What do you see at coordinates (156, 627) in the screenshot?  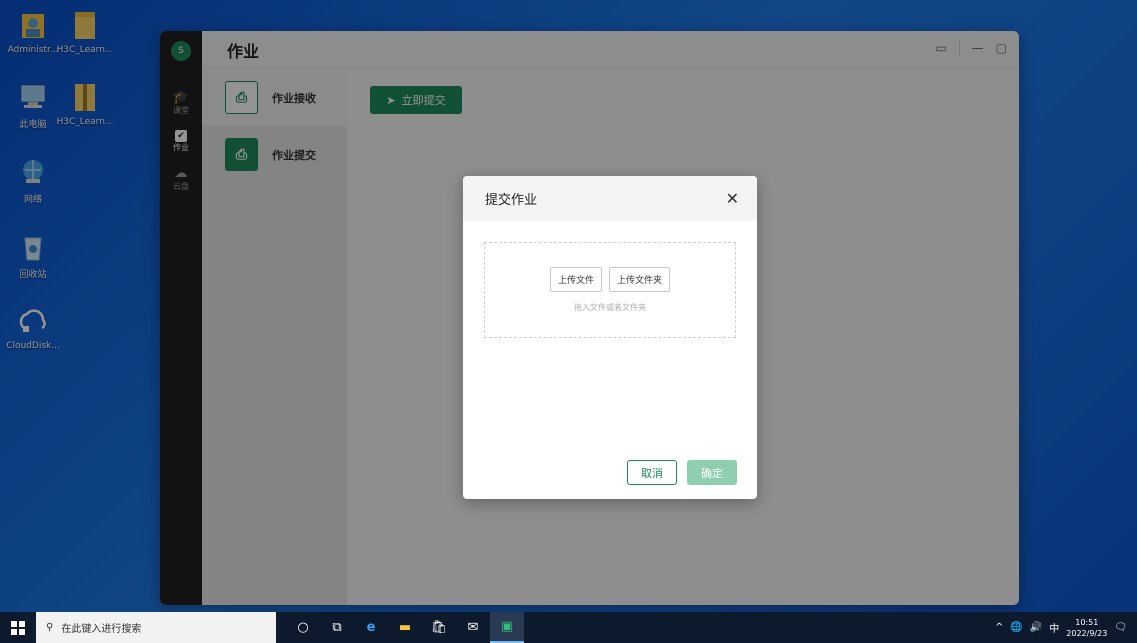 I see `taskbar-search: ⚲ 在此键入进行搜索` at bounding box center [156, 627].